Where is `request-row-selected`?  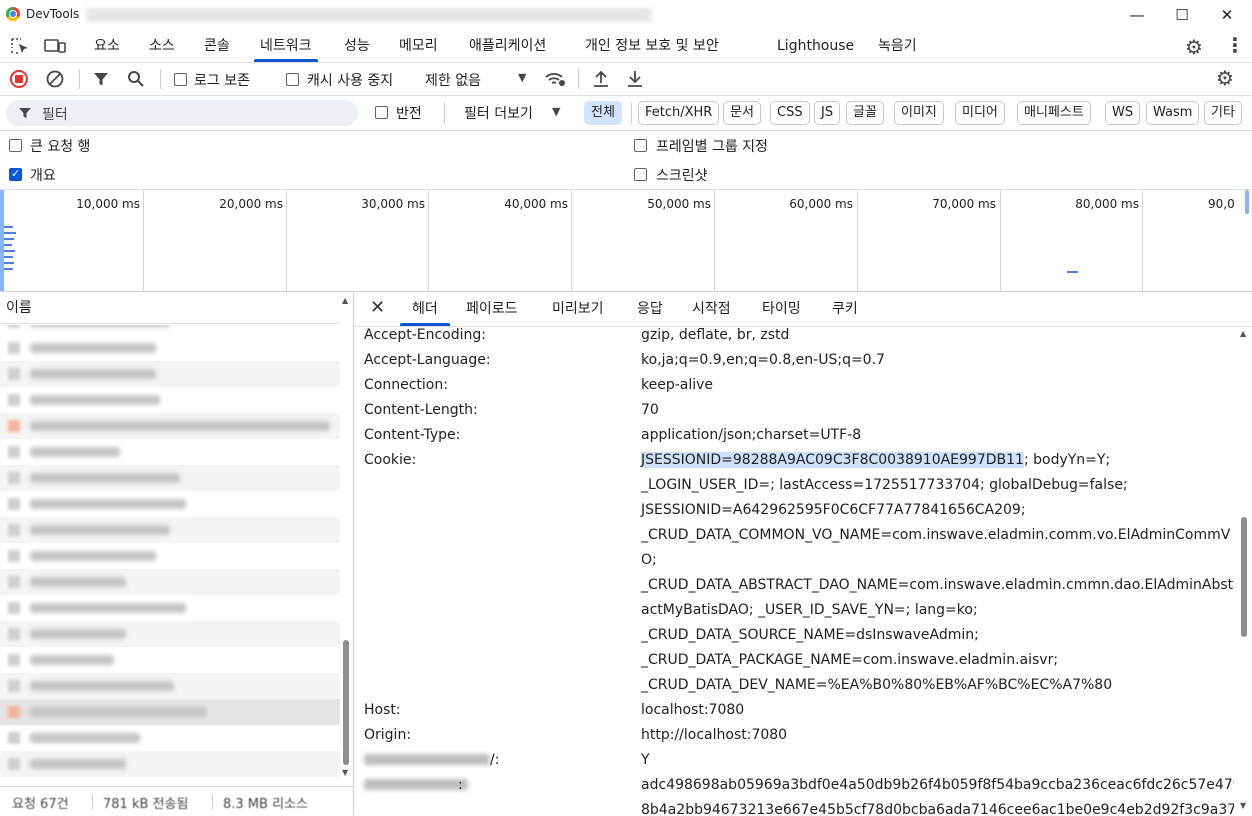 request-row-selected is located at coordinates (170, 712).